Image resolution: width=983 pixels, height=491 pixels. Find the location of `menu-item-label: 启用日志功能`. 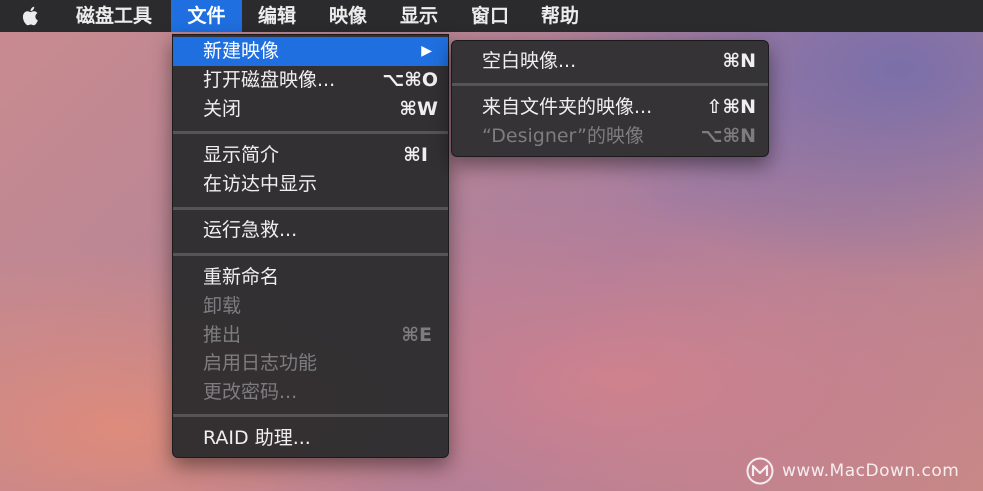

menu-item-label: 启用日志功能 is located at coordinates (260, 363).